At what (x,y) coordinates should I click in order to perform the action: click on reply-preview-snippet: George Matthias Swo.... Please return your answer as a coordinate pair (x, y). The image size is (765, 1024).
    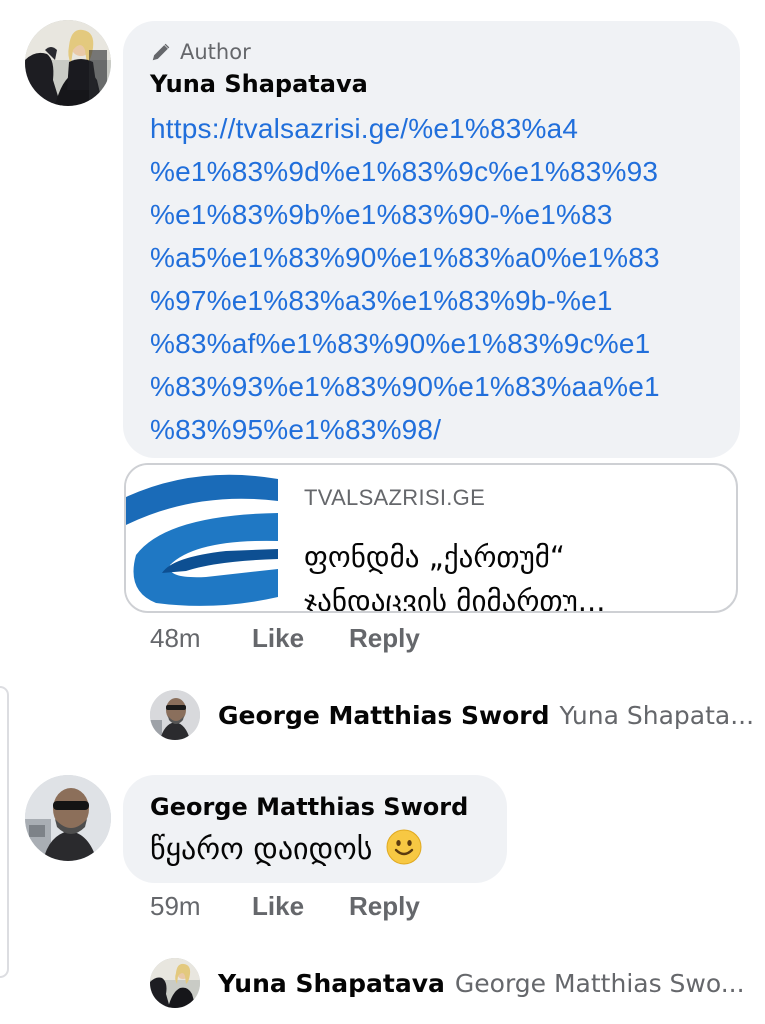
    Looking at the image, I should click on (600, 983).